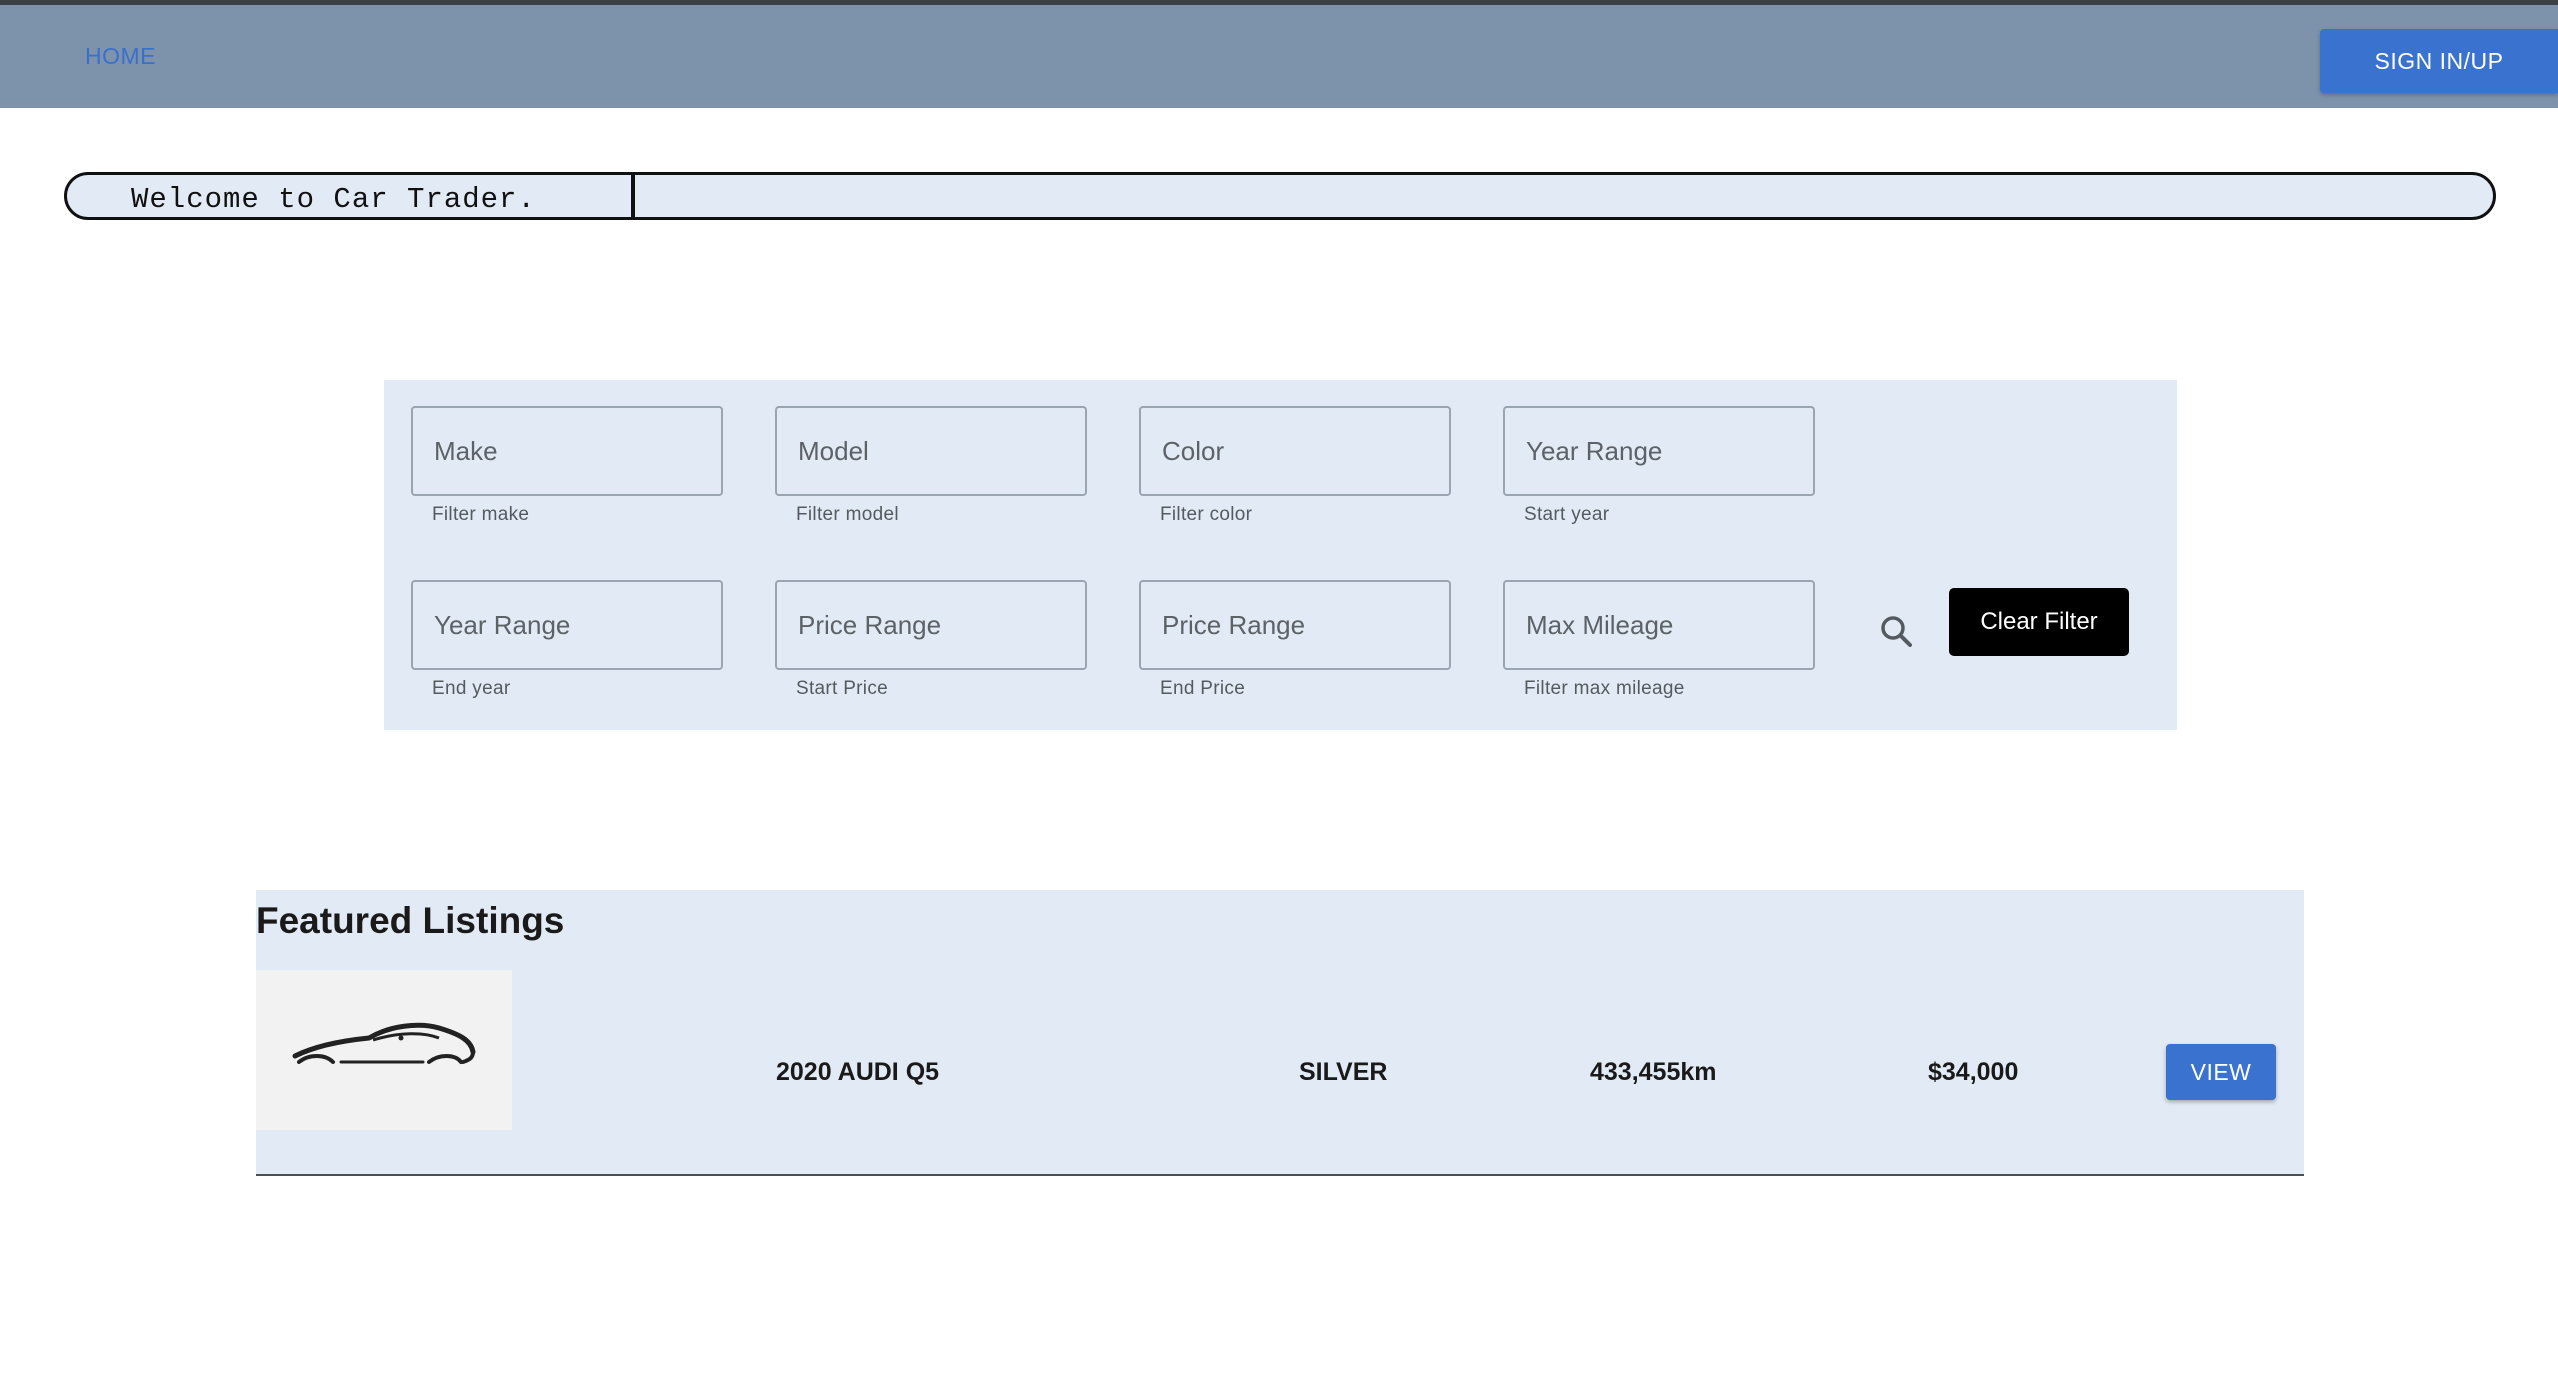  I want to click on price-start-input-box, so click(931, 625).